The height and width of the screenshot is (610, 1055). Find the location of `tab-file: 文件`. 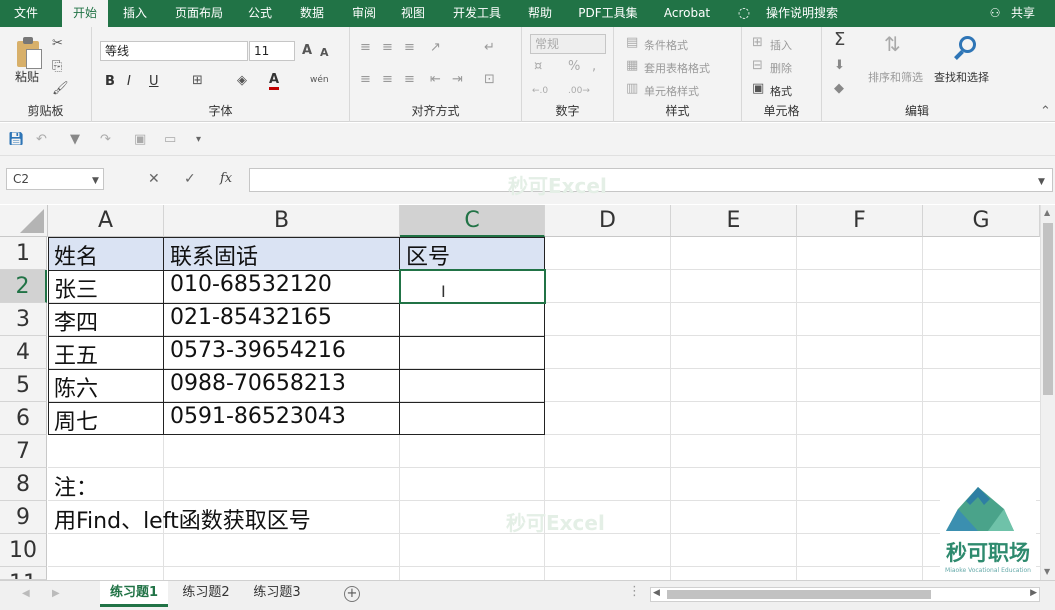

tab-file: 文件 is located at coordinates (26, 13).